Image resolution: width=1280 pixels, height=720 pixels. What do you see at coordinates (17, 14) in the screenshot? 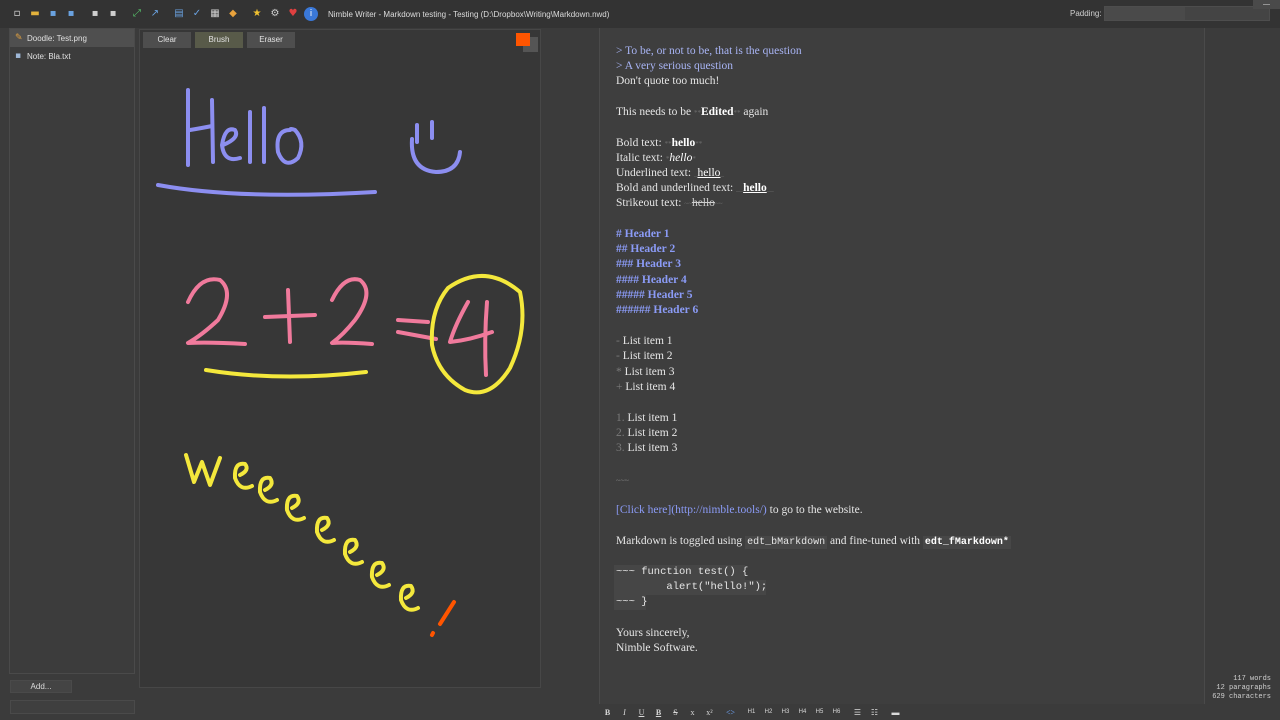
I see `new-file-icon: ▫` at bounding box center [17, 14].